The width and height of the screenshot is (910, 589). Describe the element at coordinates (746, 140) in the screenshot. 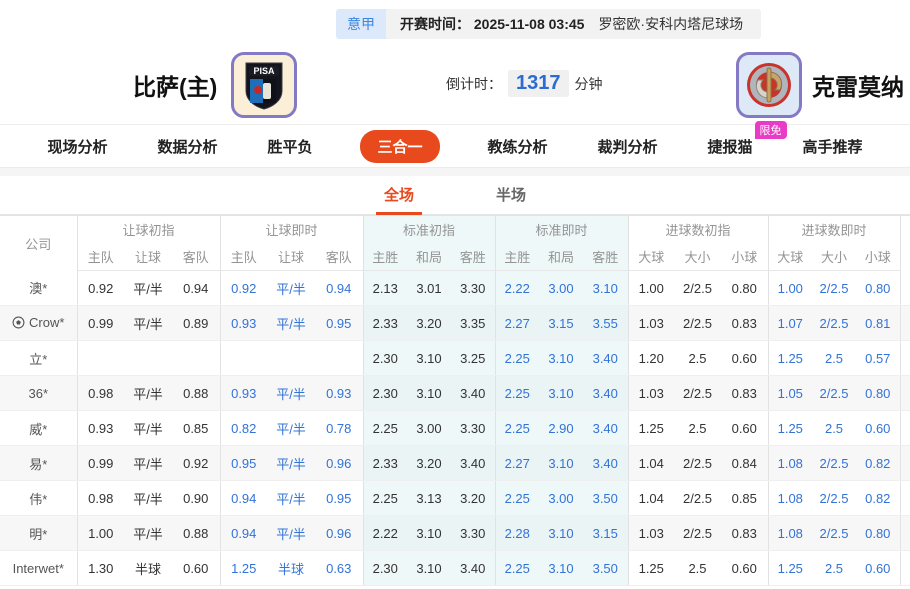

I see `nav-tab-7: 捷报猫 限免` at that location.